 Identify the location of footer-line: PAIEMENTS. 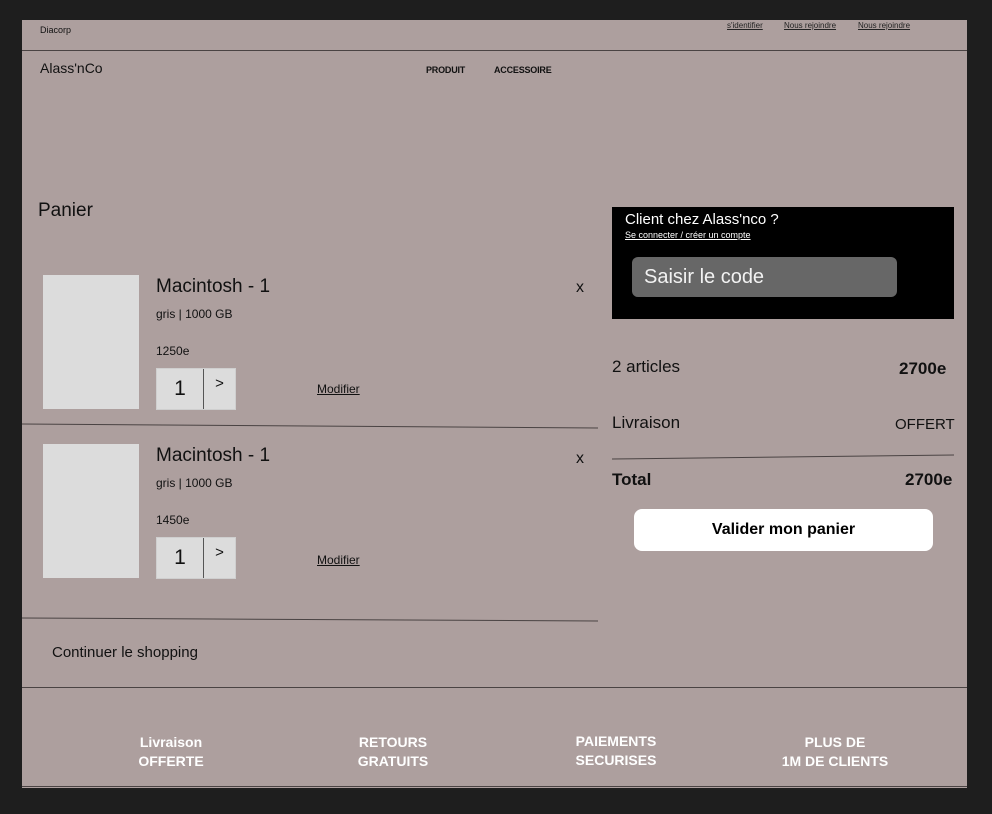
(616, 741).